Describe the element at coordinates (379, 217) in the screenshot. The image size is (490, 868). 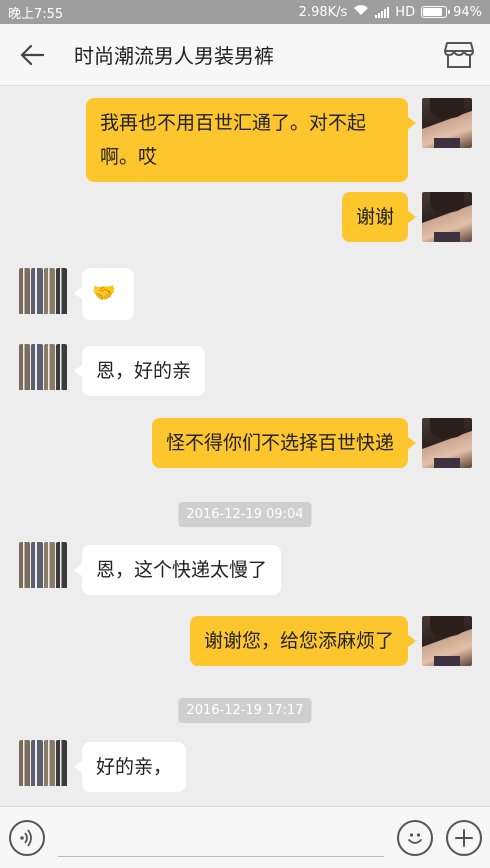
I see `message-bubble-mine: 谢谢` at that location.